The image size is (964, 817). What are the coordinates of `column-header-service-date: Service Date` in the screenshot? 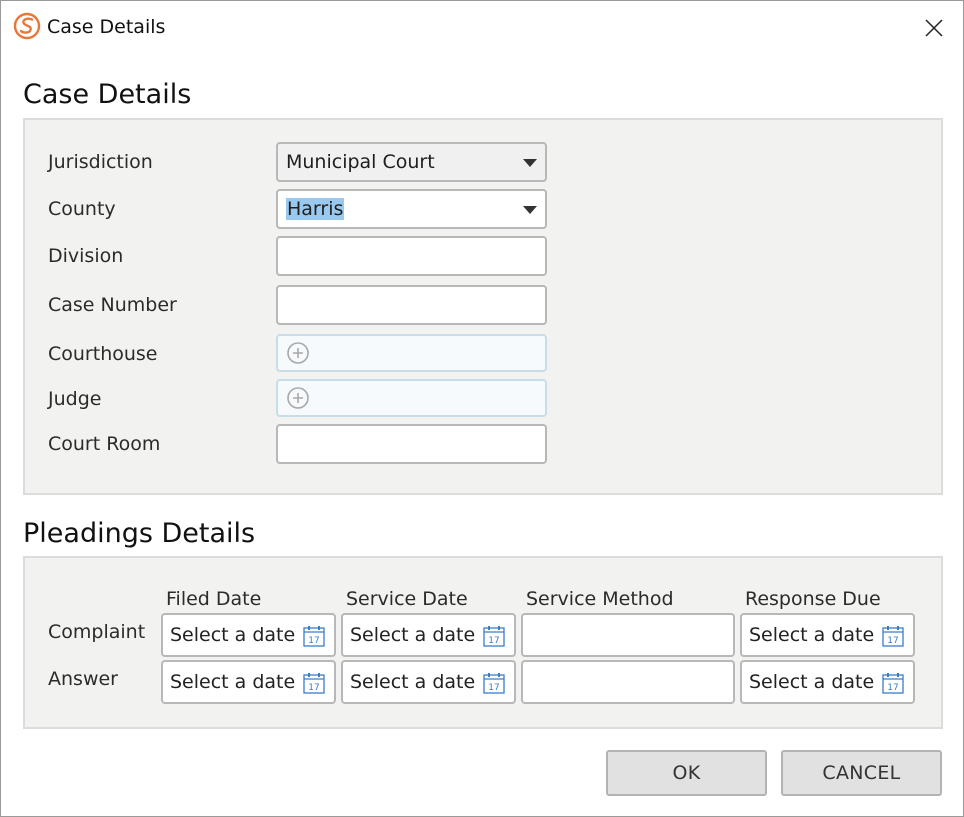 It's located at (407, 599).